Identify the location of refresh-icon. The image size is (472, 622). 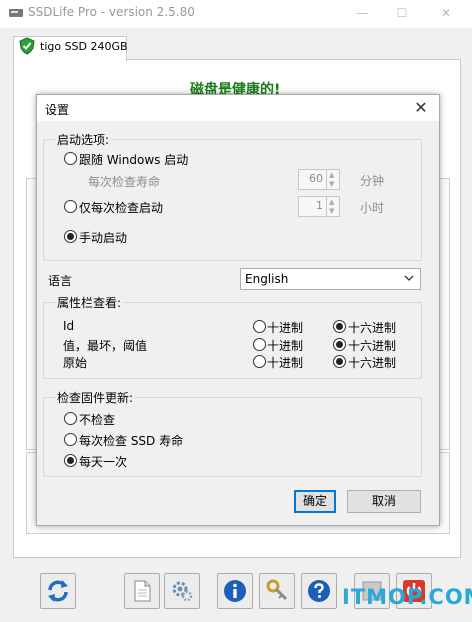
(58, 591).